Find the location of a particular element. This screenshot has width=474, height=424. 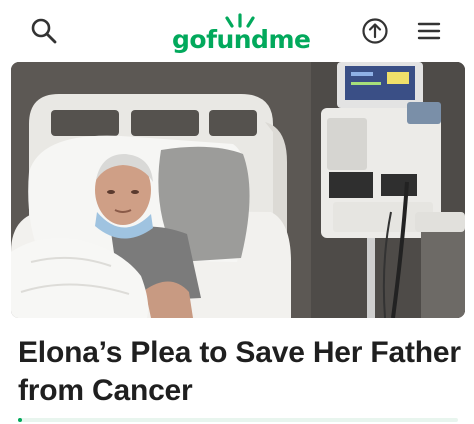

donation-progress-fill is located at coordinates (20, 420).